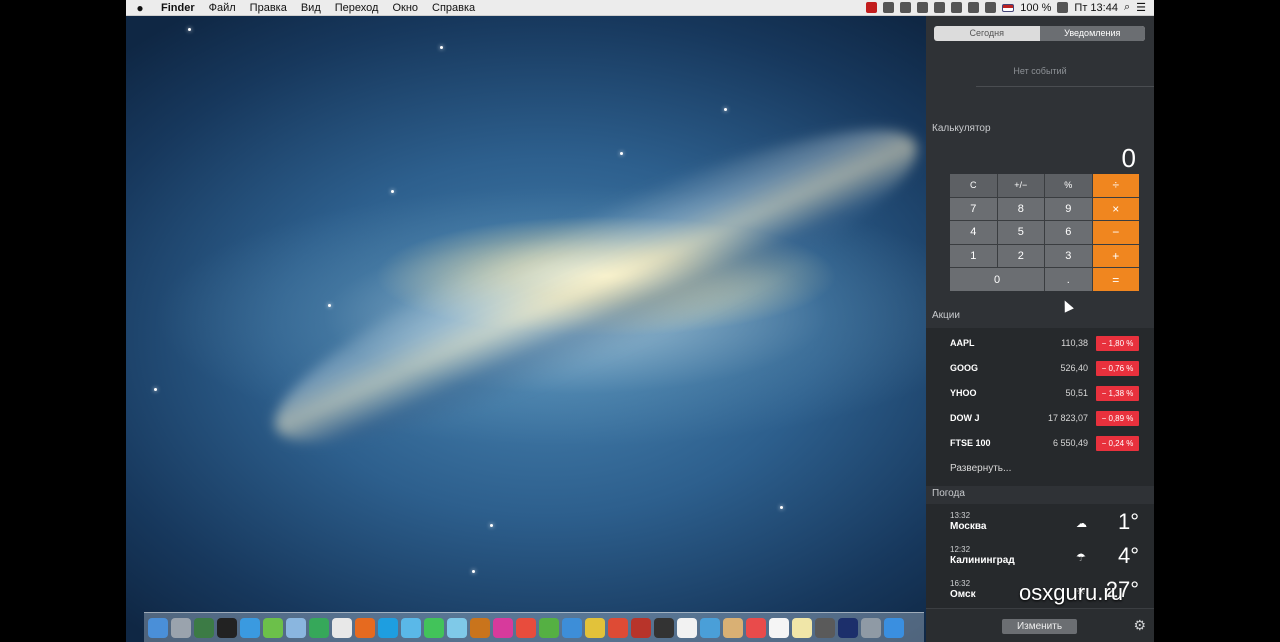  What do you see at coordinates (311, 8) in the screenshot?
I see `menu-view: Вид` at bounding box center [311, 8].